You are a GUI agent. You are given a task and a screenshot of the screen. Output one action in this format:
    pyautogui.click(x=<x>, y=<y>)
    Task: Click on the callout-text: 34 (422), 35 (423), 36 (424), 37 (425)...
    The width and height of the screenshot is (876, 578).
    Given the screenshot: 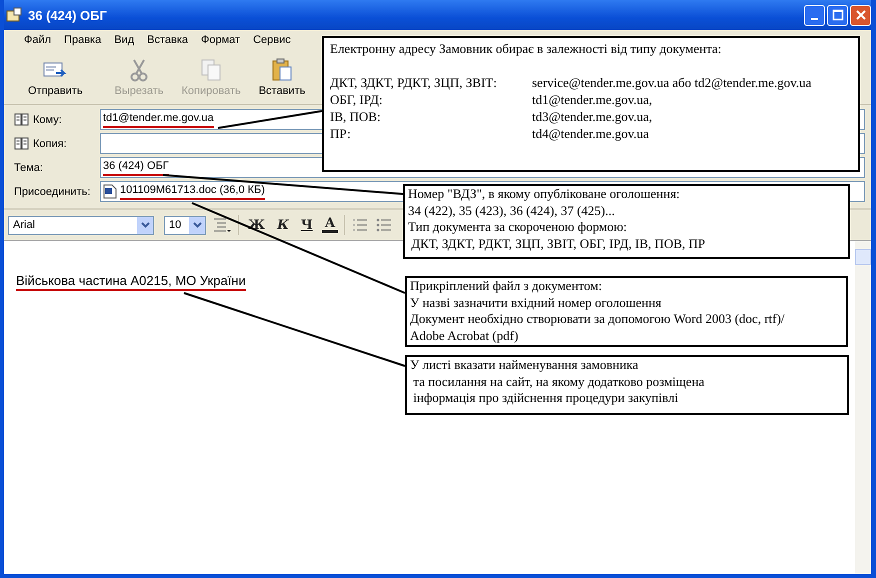 What is the action you would take?
    pyautogui.click(x=512, y=210)
    